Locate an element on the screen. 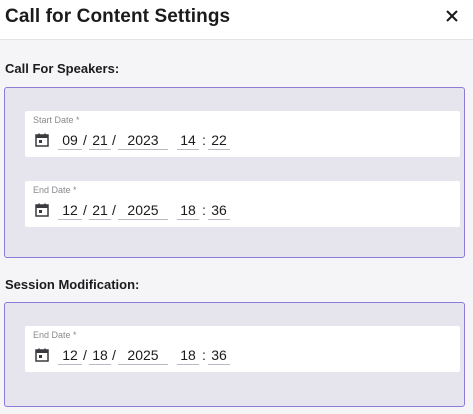  speakers-start-date-field: Start Date * 09 / 21 / 2023 14 : 22 is located at coordinates (242, 134).